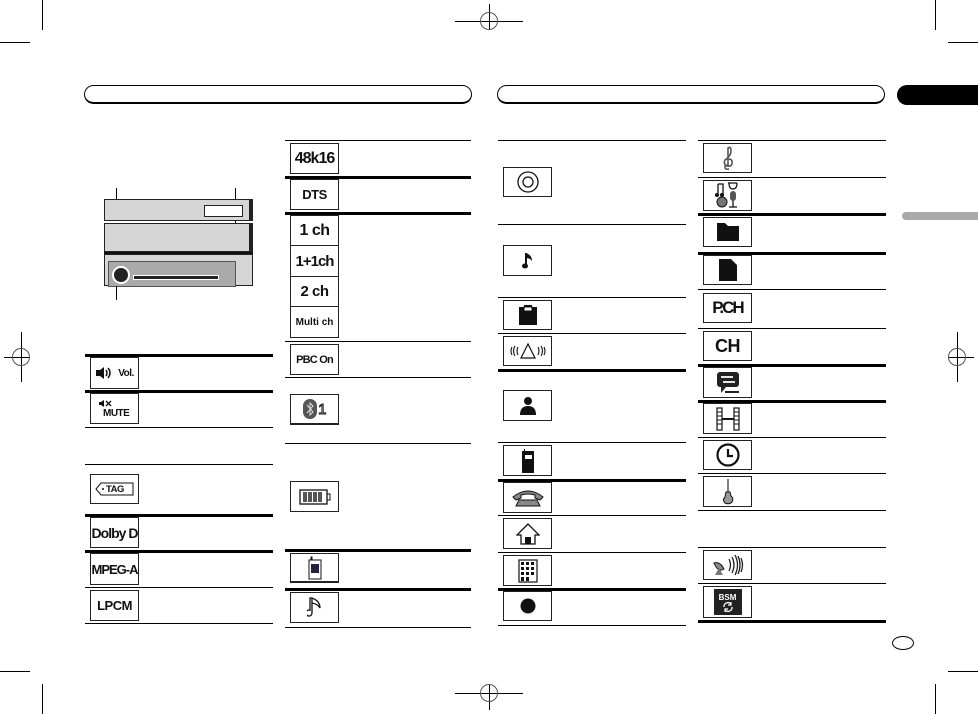 This screenshot has width=978, height=714. I want to click on channel-multi-icon: Multi ch, so click(314, 322).